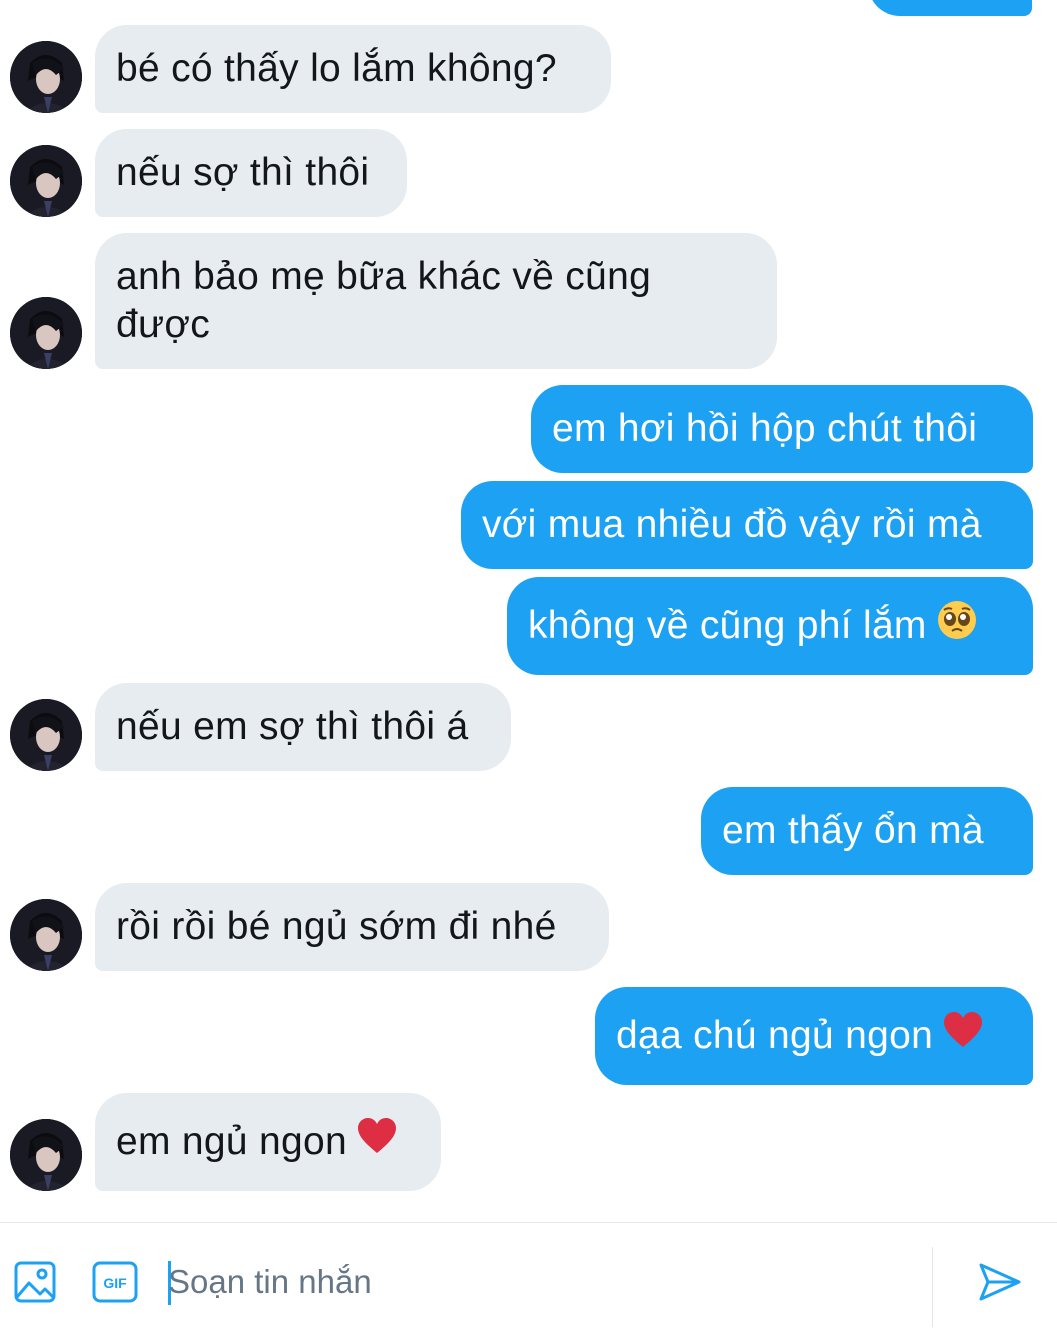  I want to click on message-composer: GIF Soạn tin nhắn, so click(528, 1275).